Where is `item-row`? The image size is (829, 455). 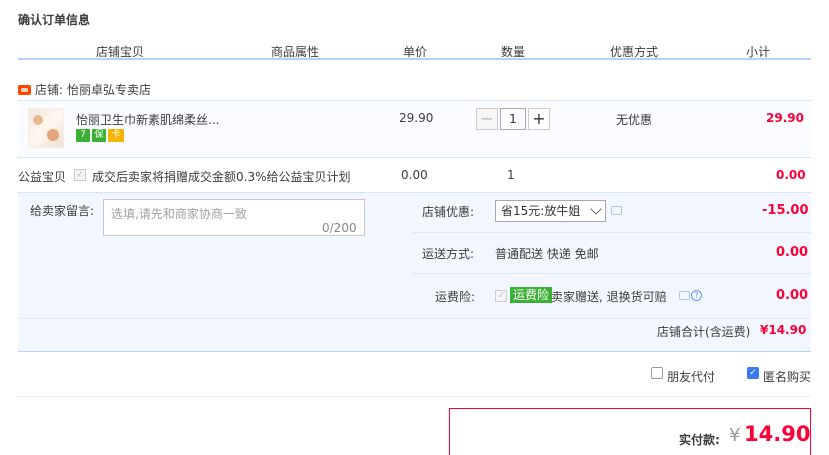
item-row is located at coordinates (414, 129).